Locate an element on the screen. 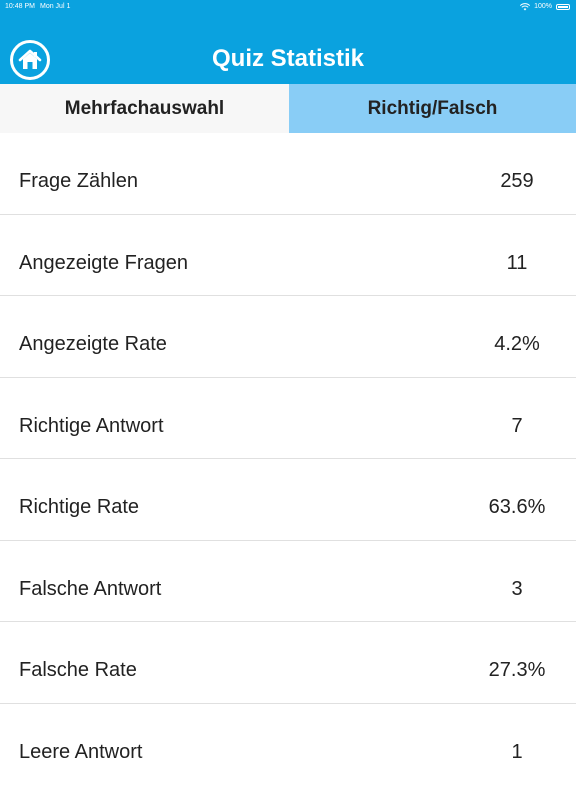  stat-value: 63.6% is located at coordinates (517, 507).